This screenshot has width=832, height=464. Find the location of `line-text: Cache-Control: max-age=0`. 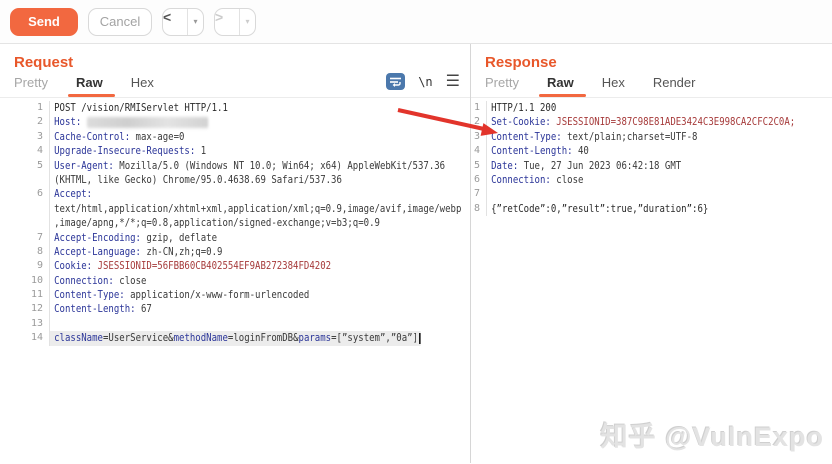

line-text: Cache-Control: max-age=0 is located at coordinates (119, 136).